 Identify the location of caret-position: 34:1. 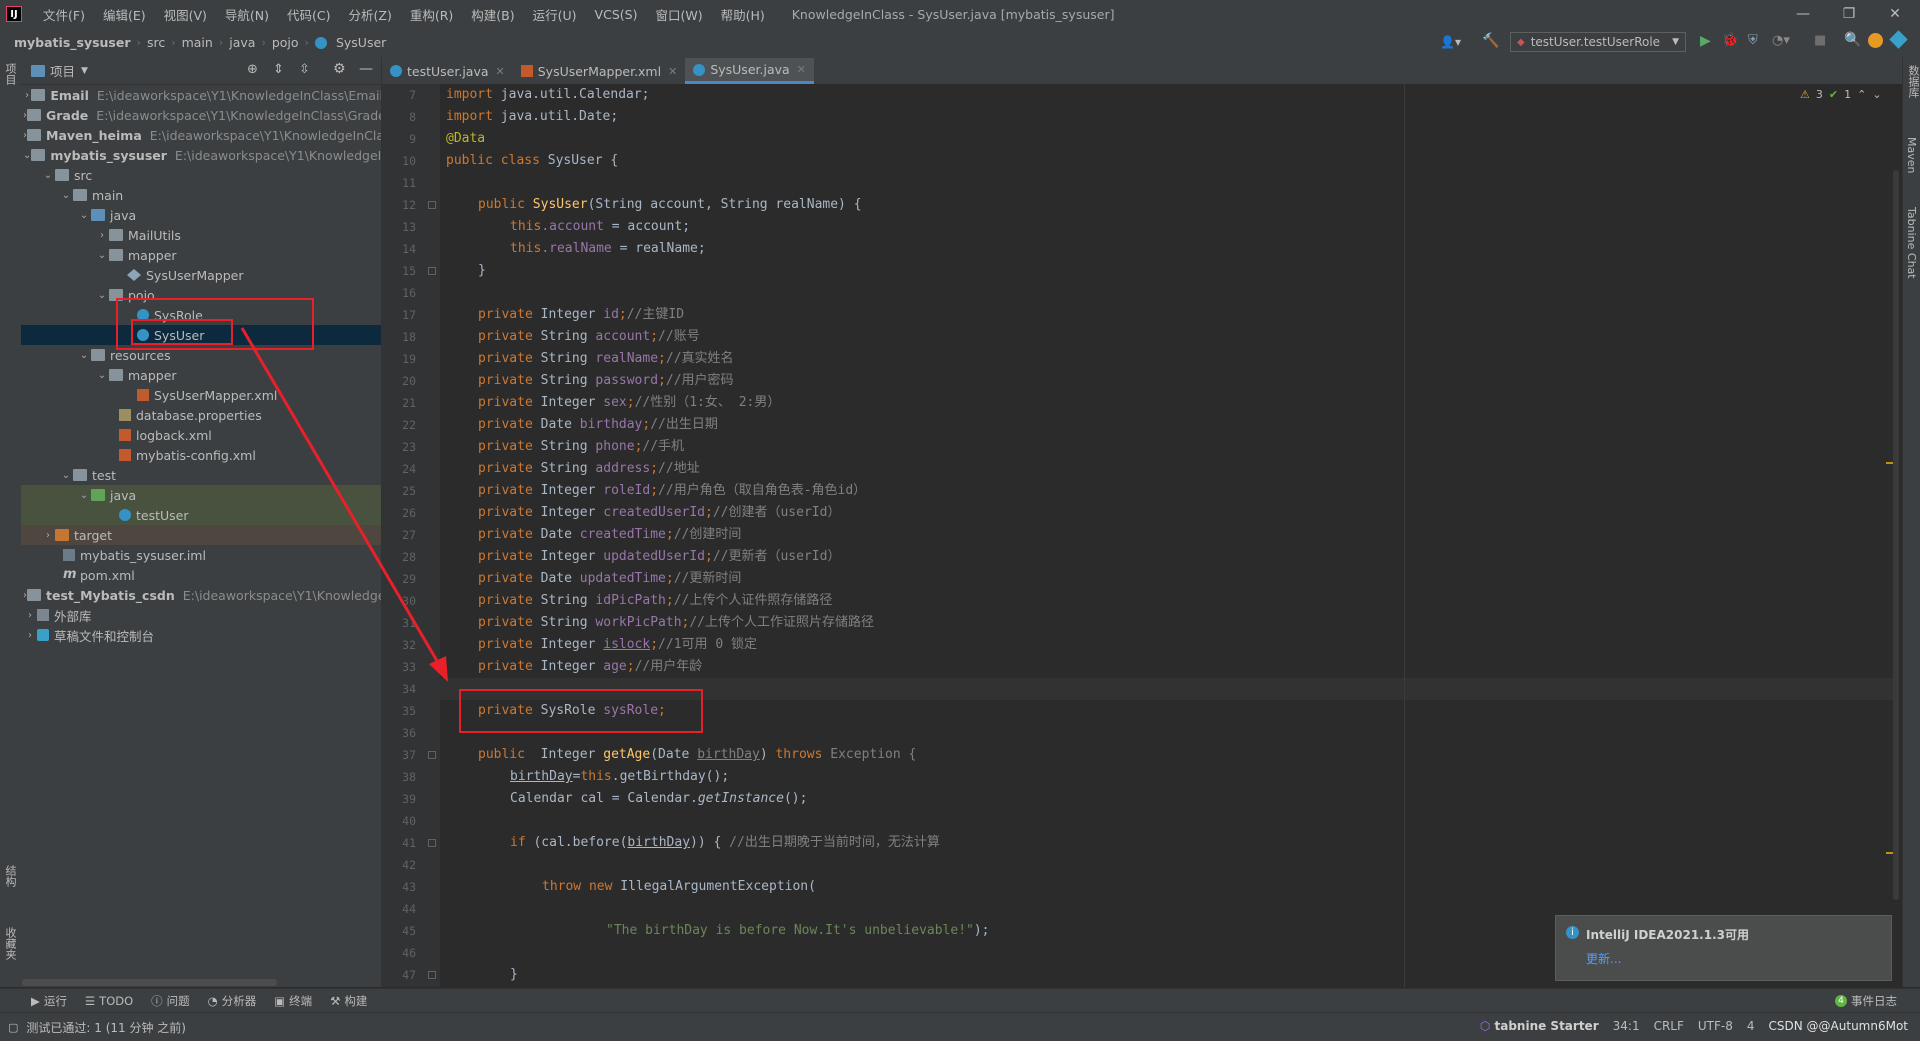
(1626, 1026).